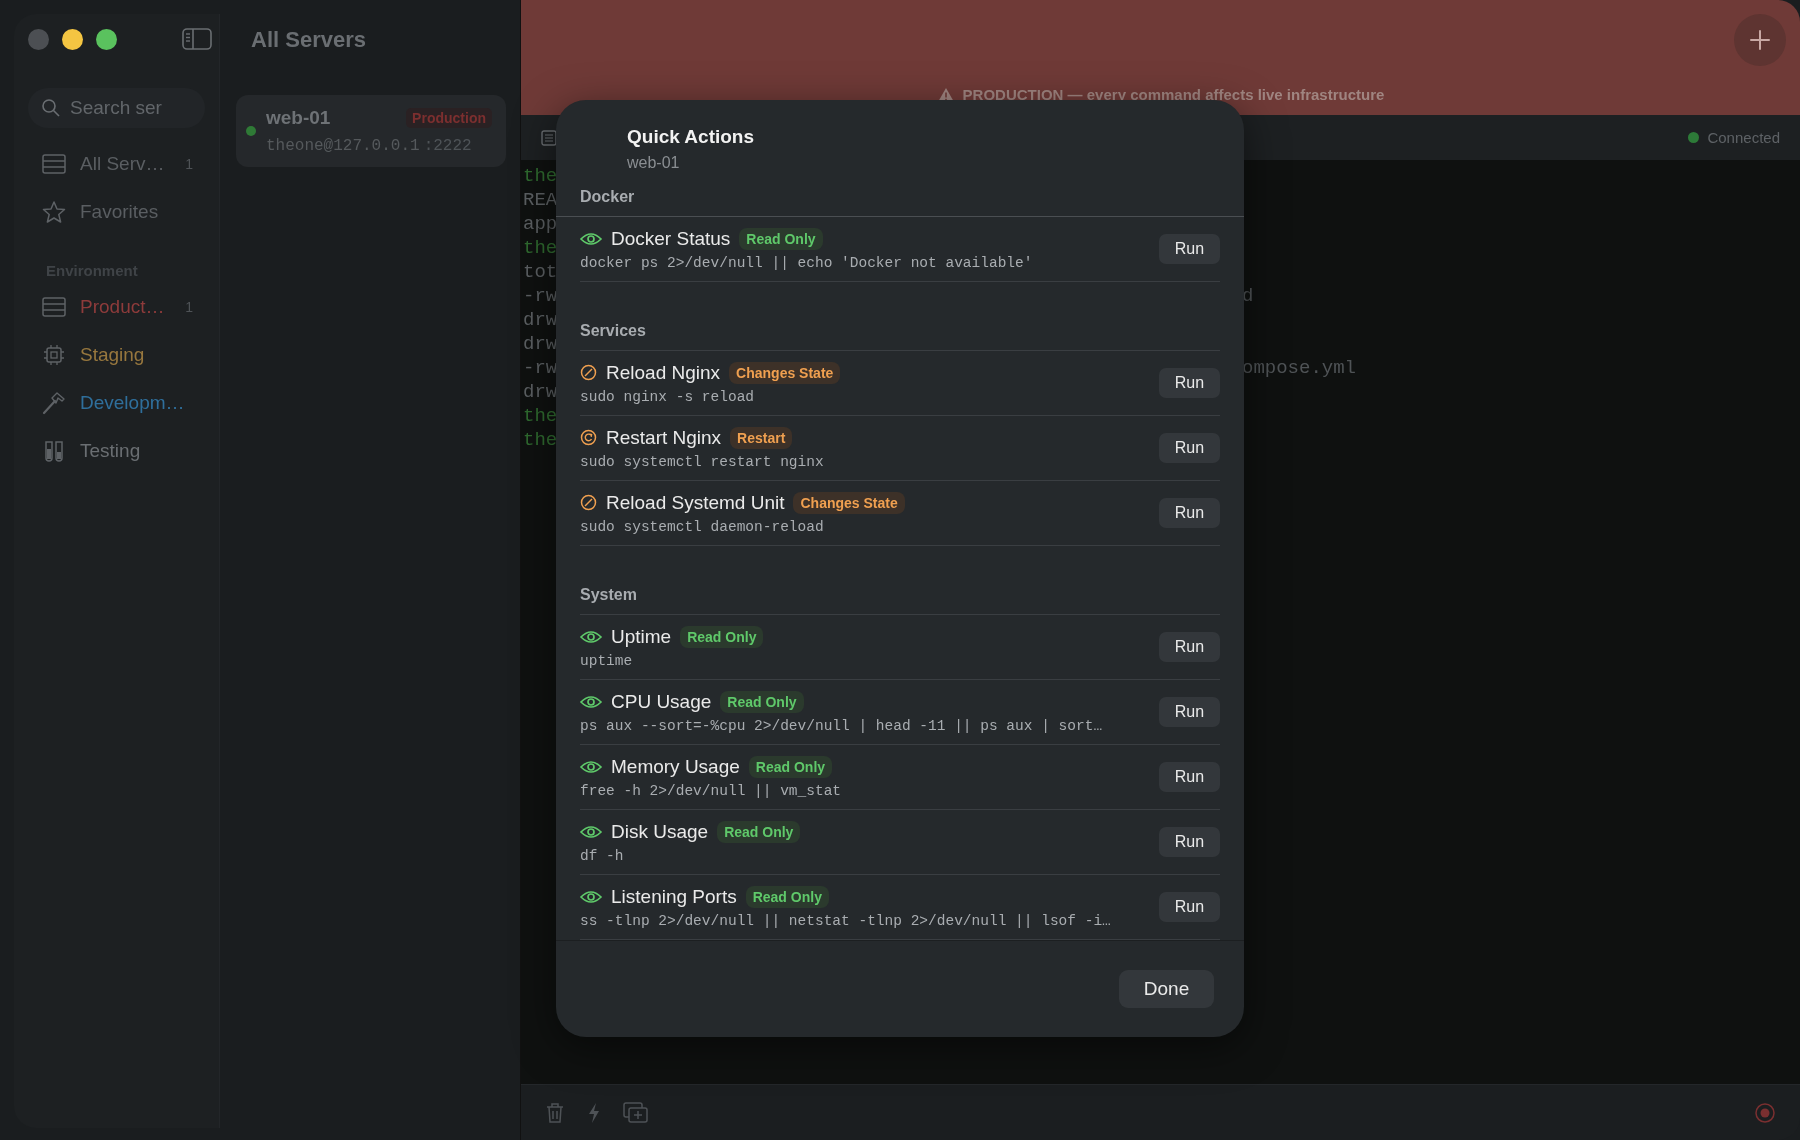 Image resolution: width=1800 pixels, height=1140 pixels. Describe the element at coordinates (309, 40) in the screenshot. I see `window-title: All Servers` at that location.